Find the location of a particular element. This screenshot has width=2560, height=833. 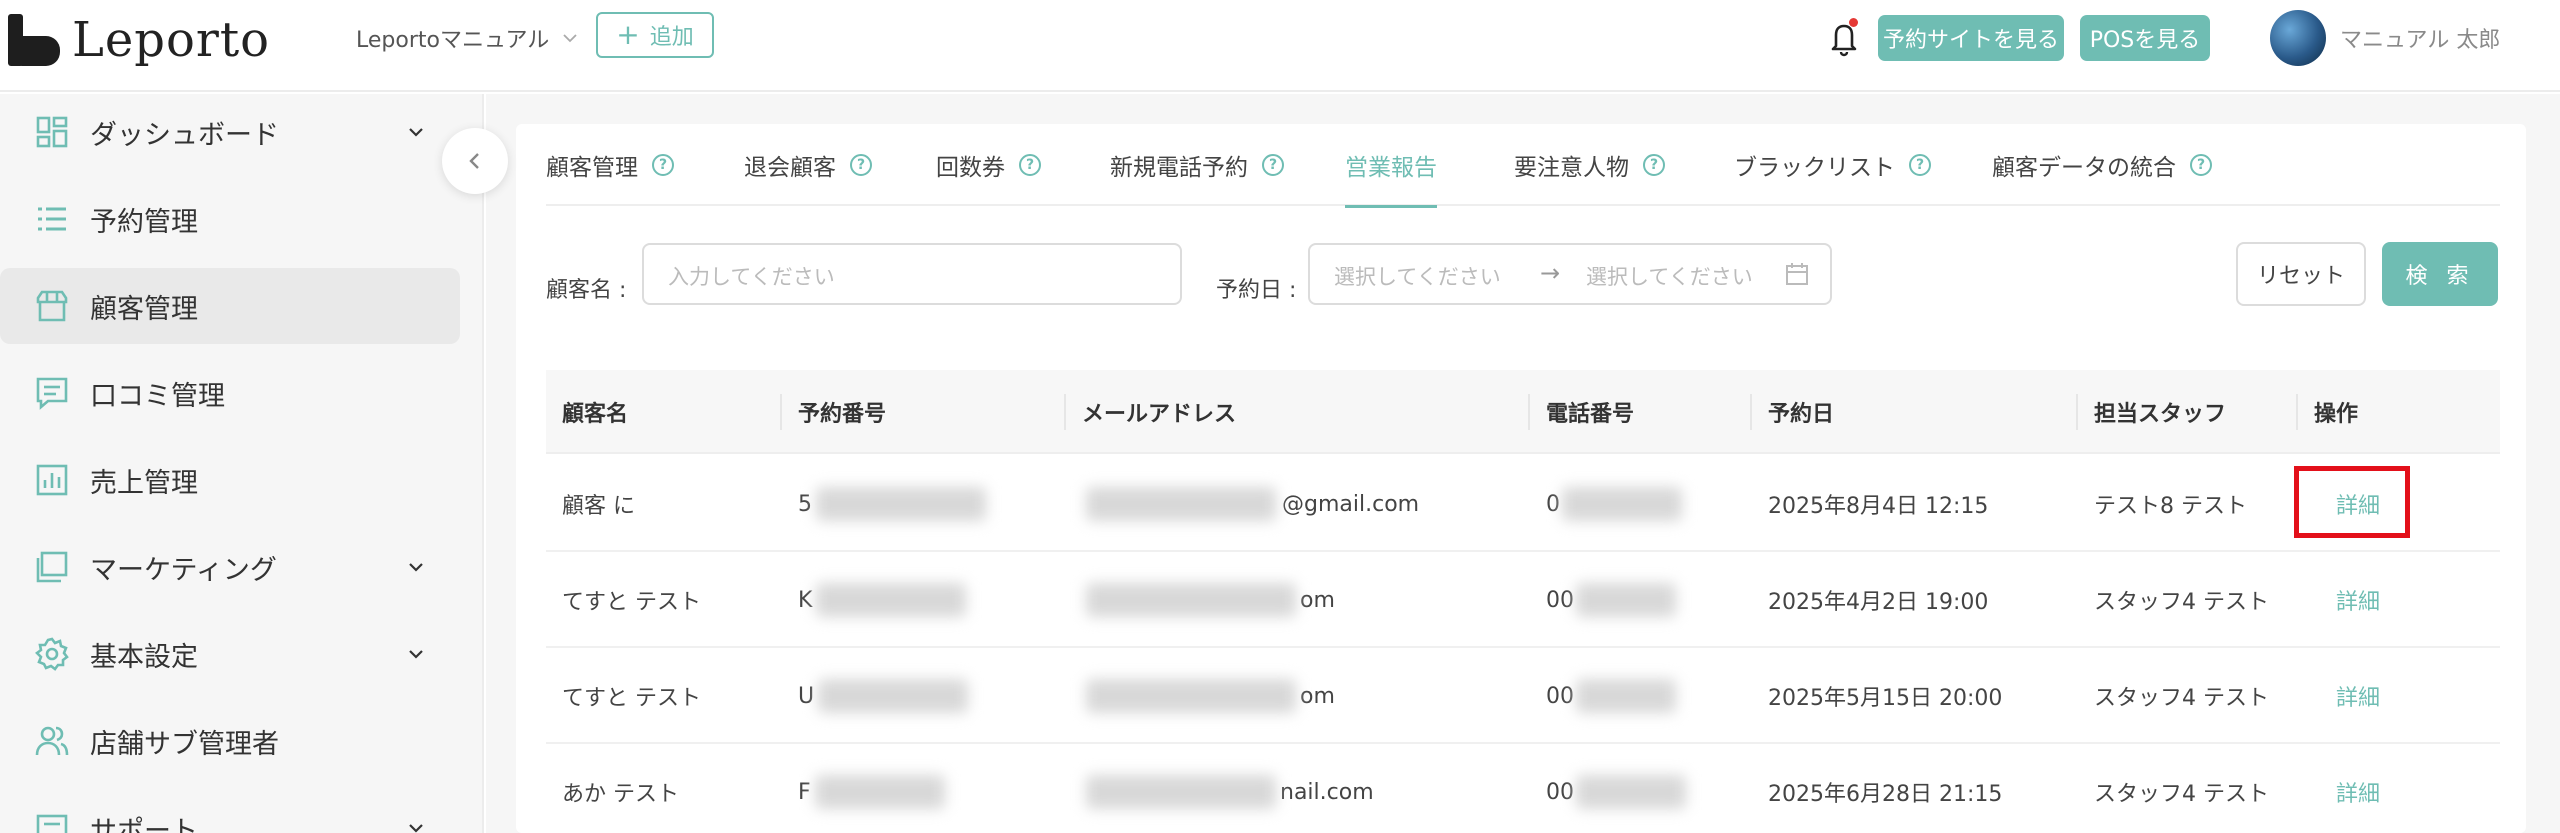

column-header: 予約日 is located at coordinates (1801, 414).